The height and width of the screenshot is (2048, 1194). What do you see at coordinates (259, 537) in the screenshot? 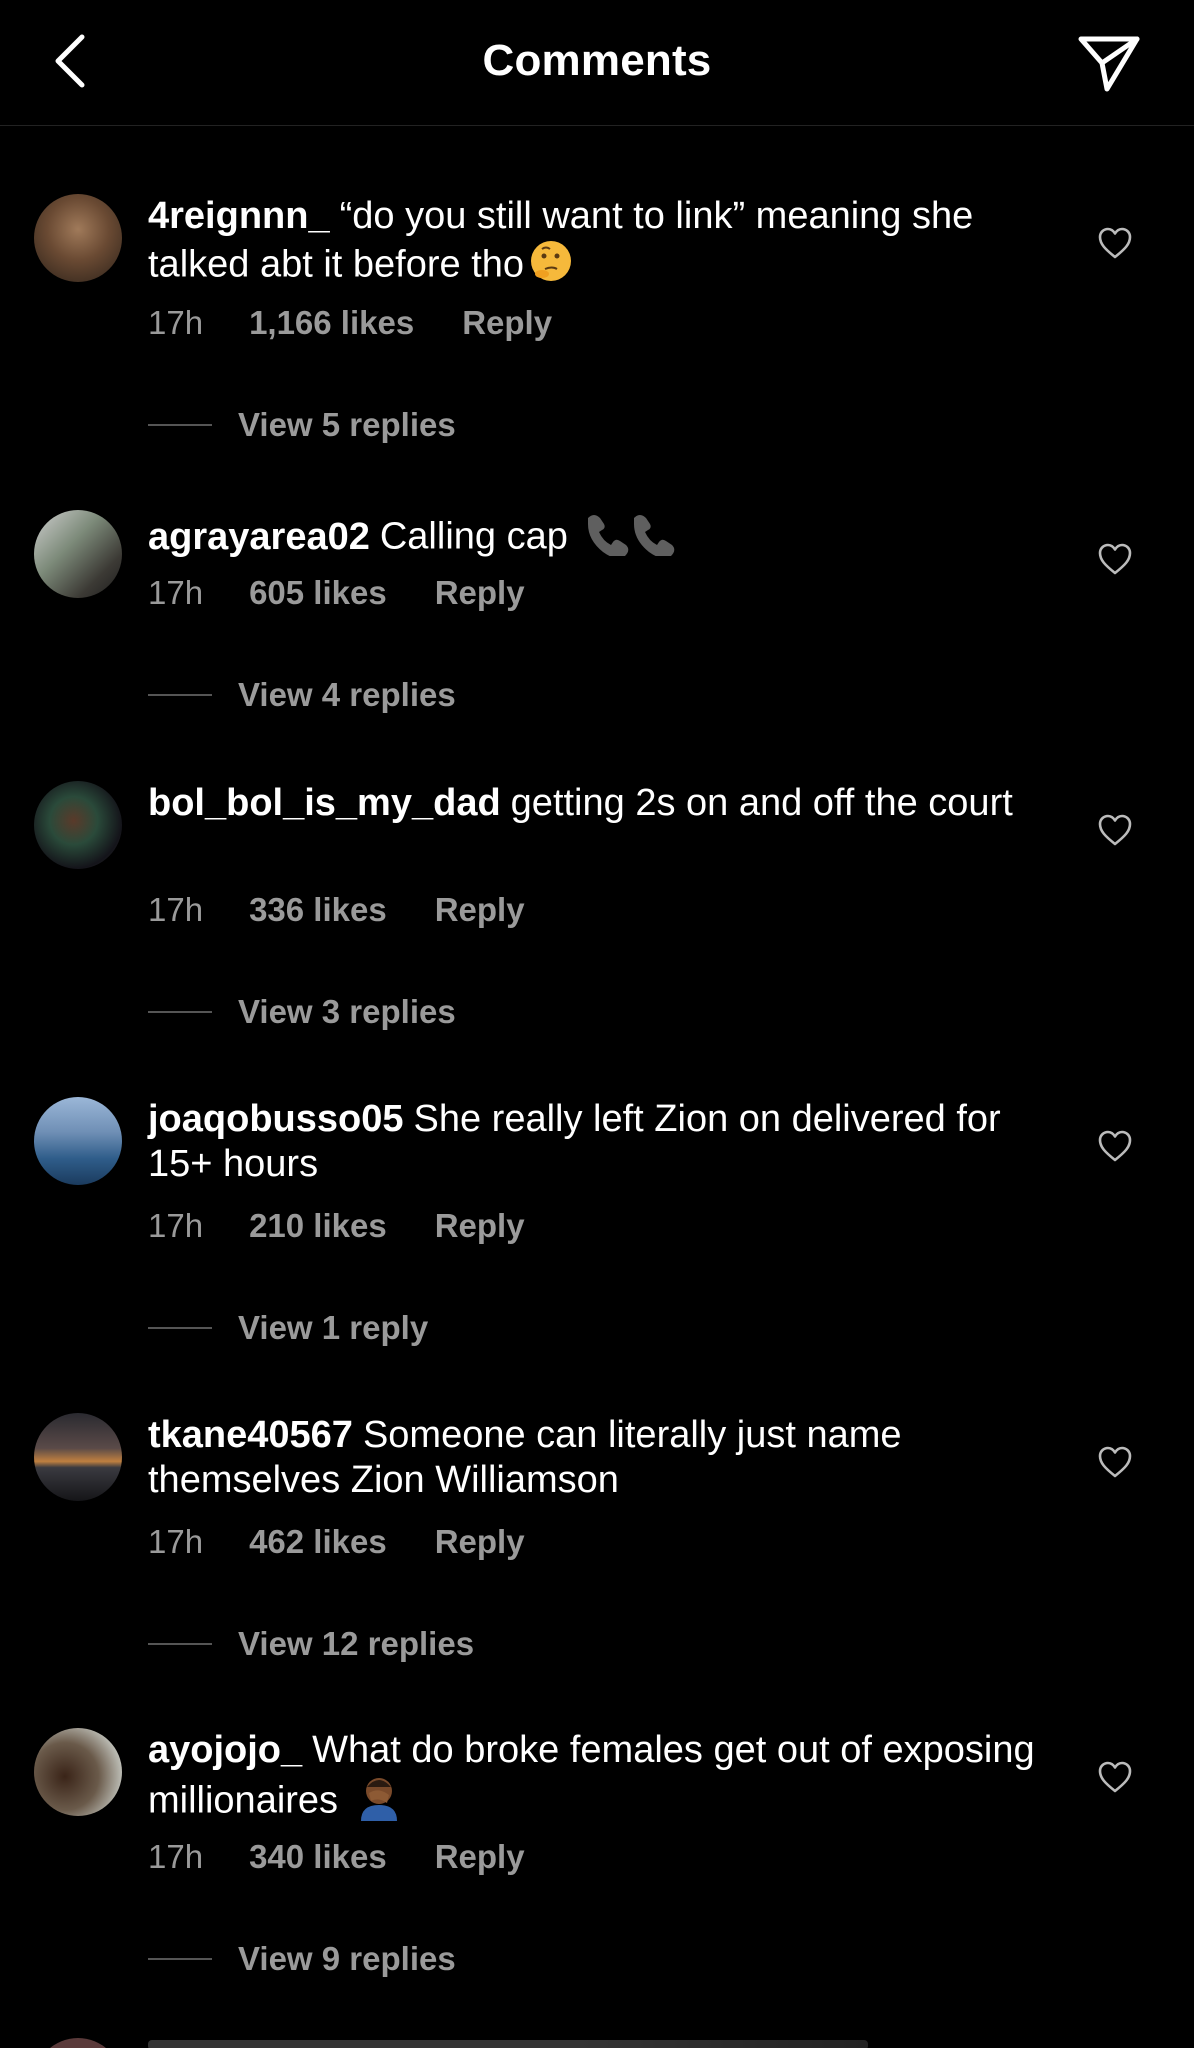
I see `comment-username: agrayarea02` at bounding box center [259, 537].